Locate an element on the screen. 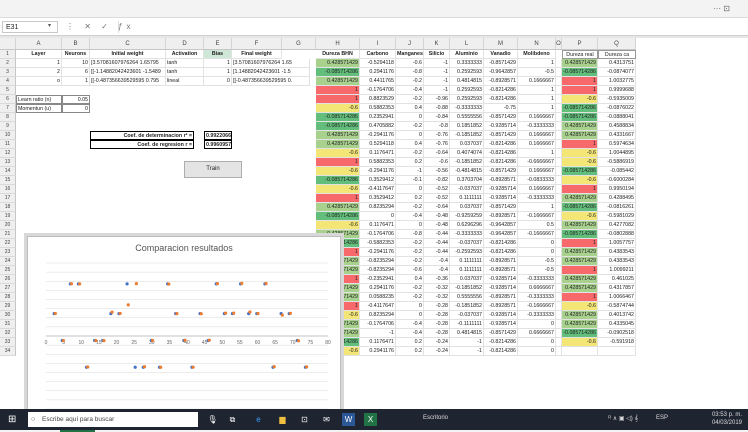 Image resolution: width=748 pixels, height=432 pixels. row-header-11: 11 is located at coordinates (8, 144).